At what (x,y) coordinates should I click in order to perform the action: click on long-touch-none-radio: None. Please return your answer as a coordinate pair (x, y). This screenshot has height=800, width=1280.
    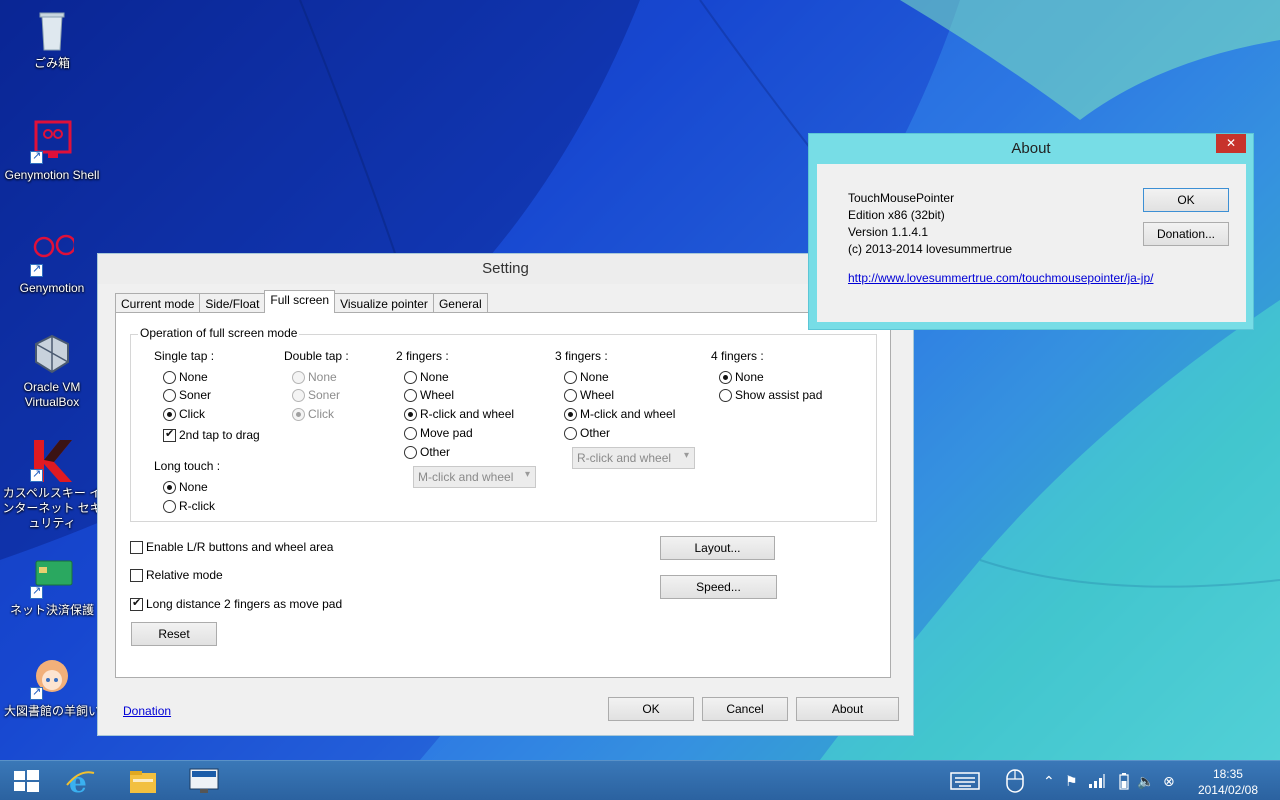
    Looking at the image, I should click on (185, 487).